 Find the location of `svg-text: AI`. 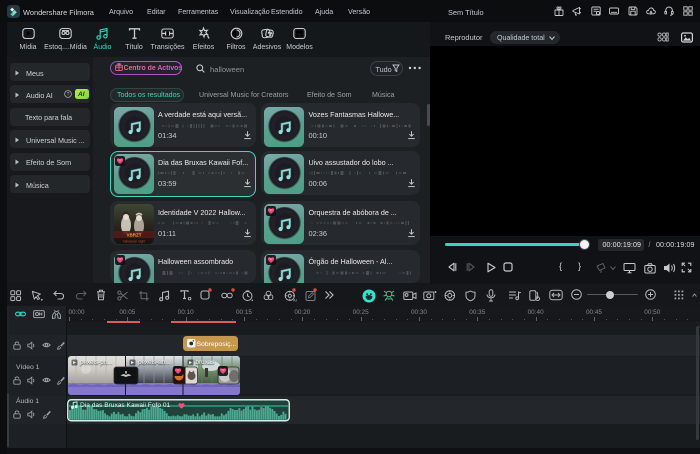

svg-text: AI is located at coordinates (295, 299).